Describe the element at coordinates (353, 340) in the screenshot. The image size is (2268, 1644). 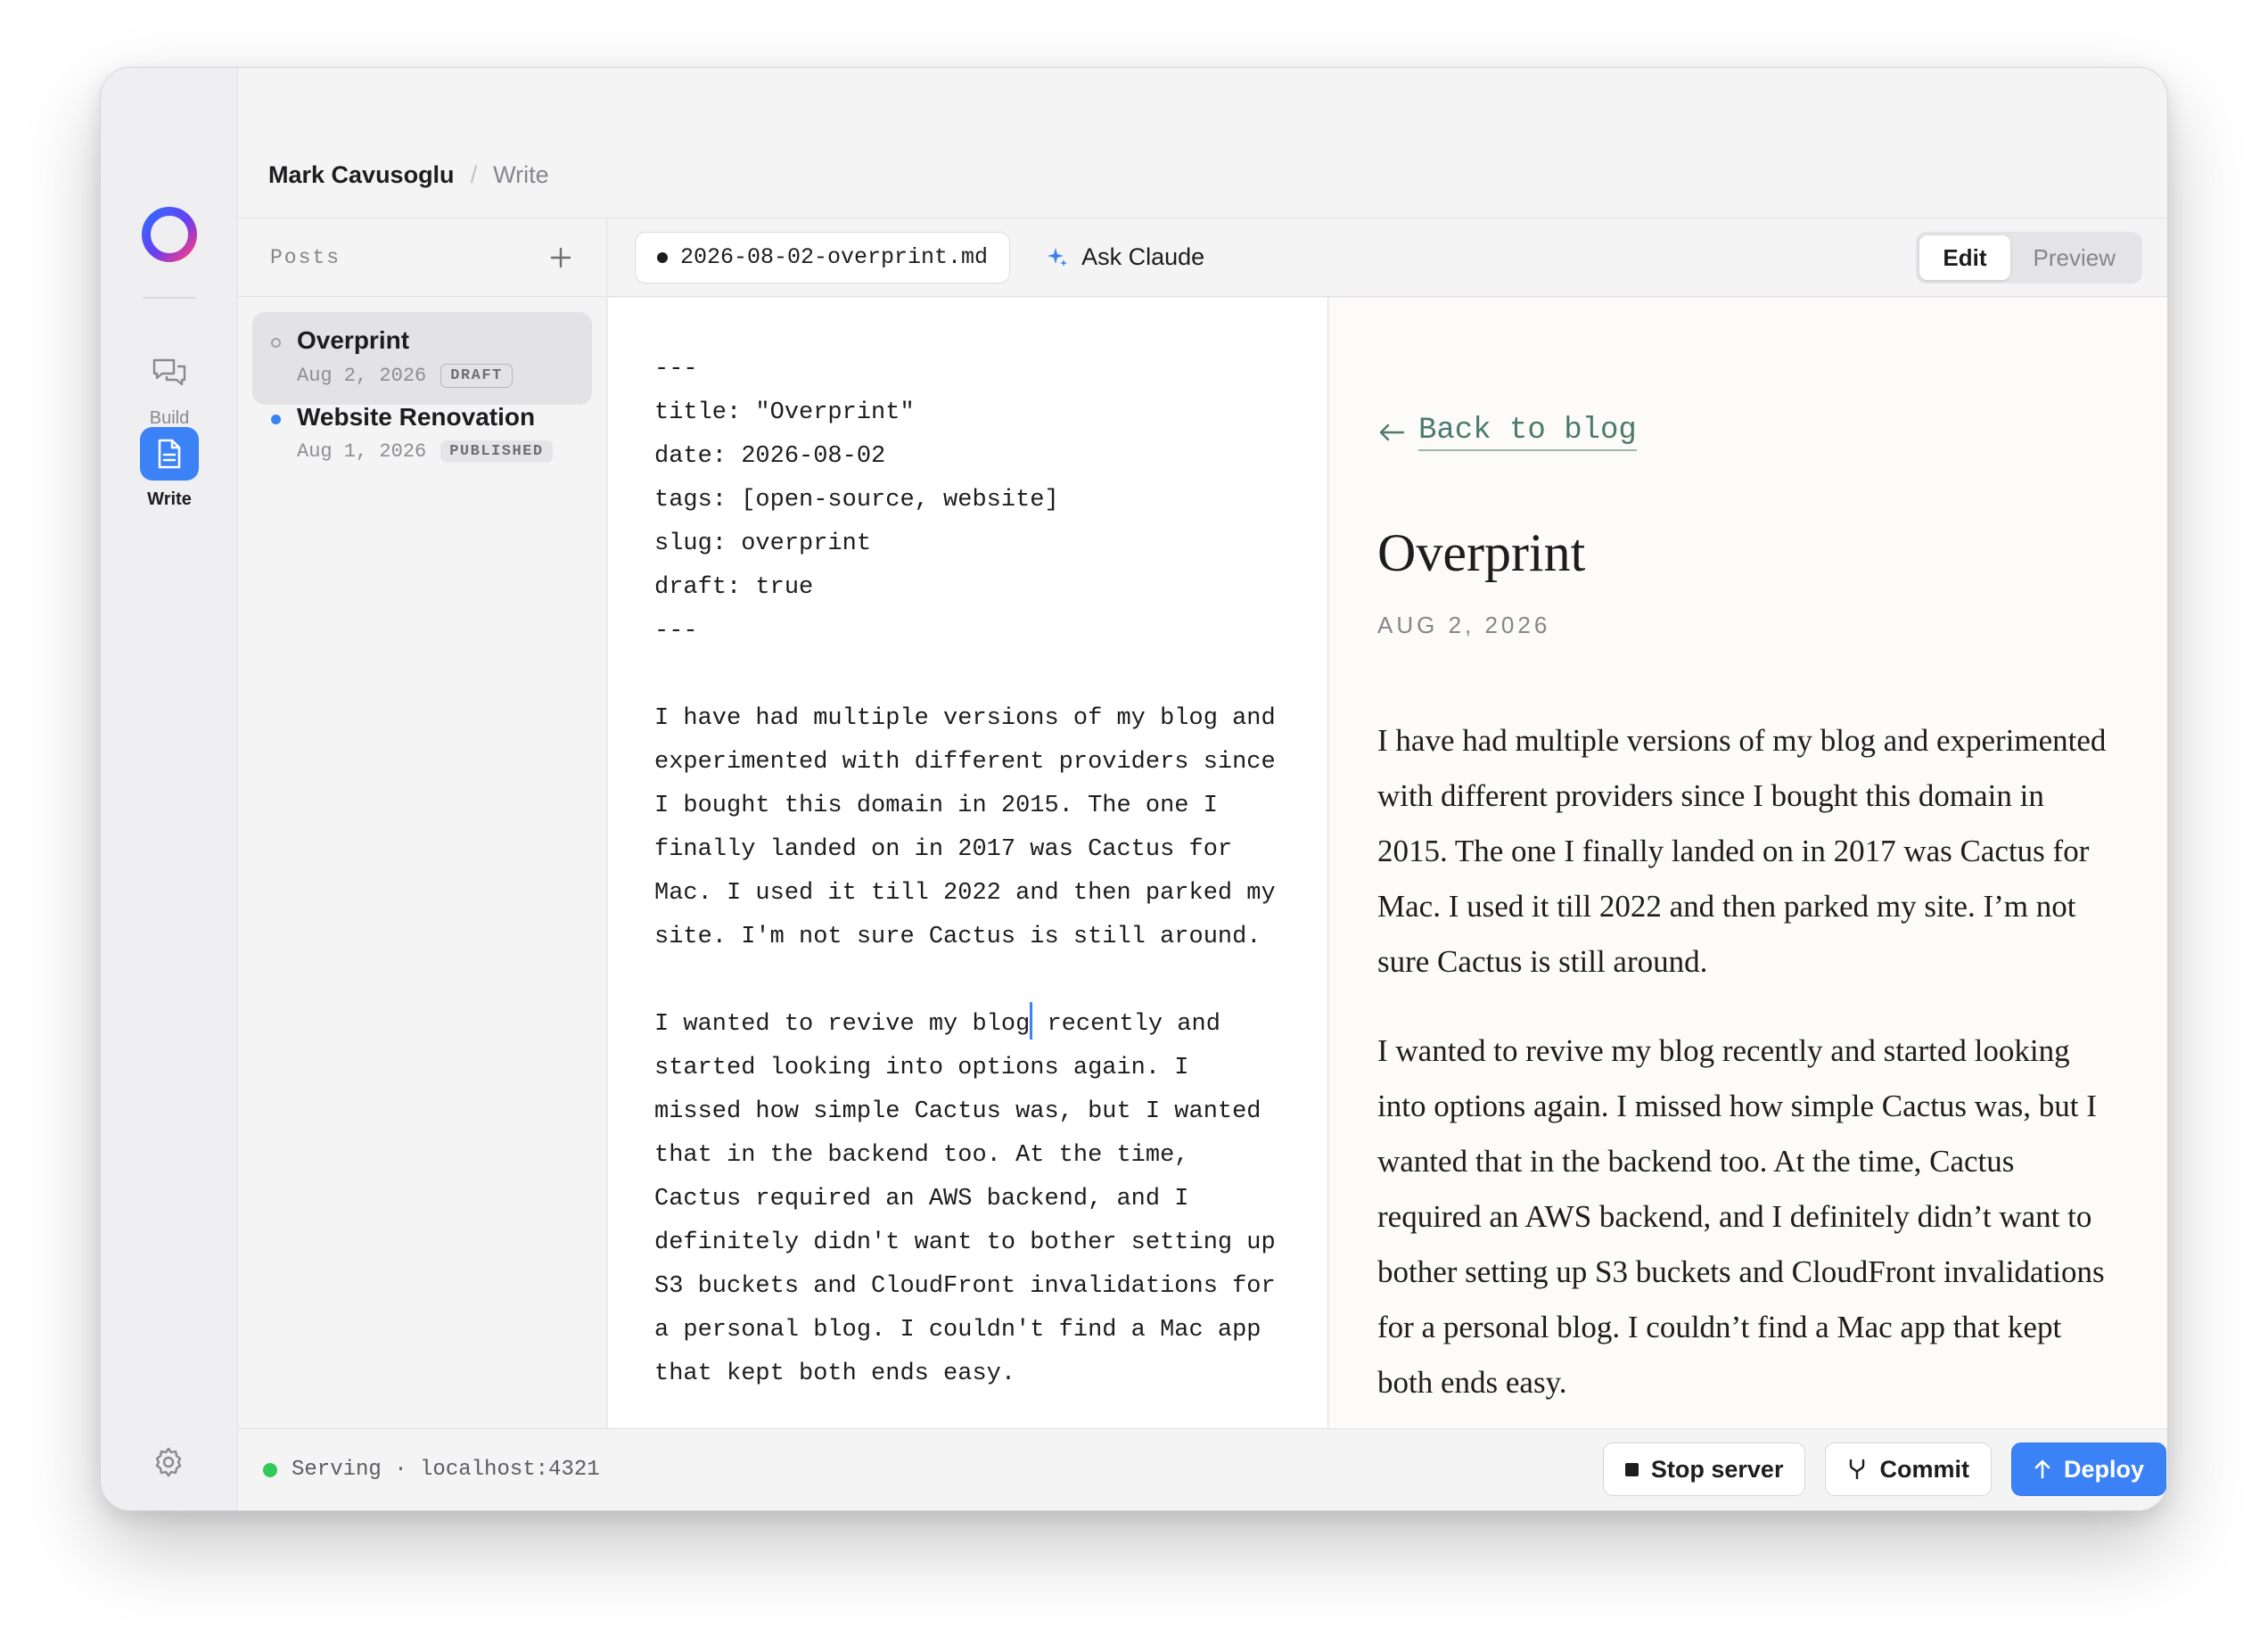
I see `post-title: Overprint` at that location.